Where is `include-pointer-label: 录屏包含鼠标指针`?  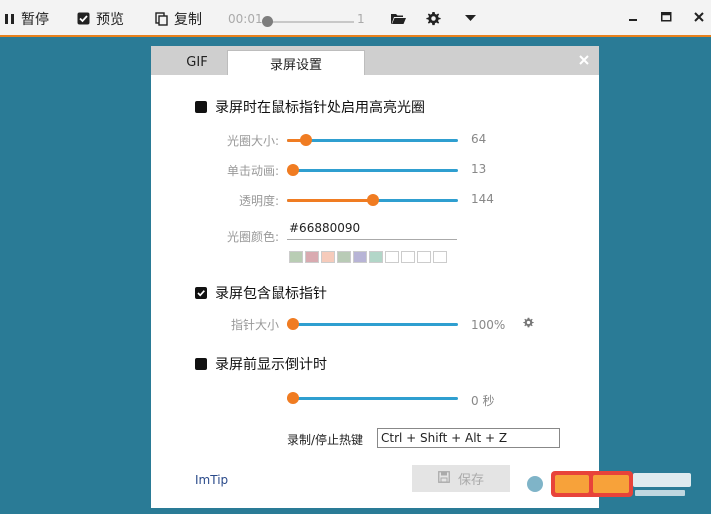
include-pointer-label: 录屏包含鼠标指针 is located at coordinates (271, 294).